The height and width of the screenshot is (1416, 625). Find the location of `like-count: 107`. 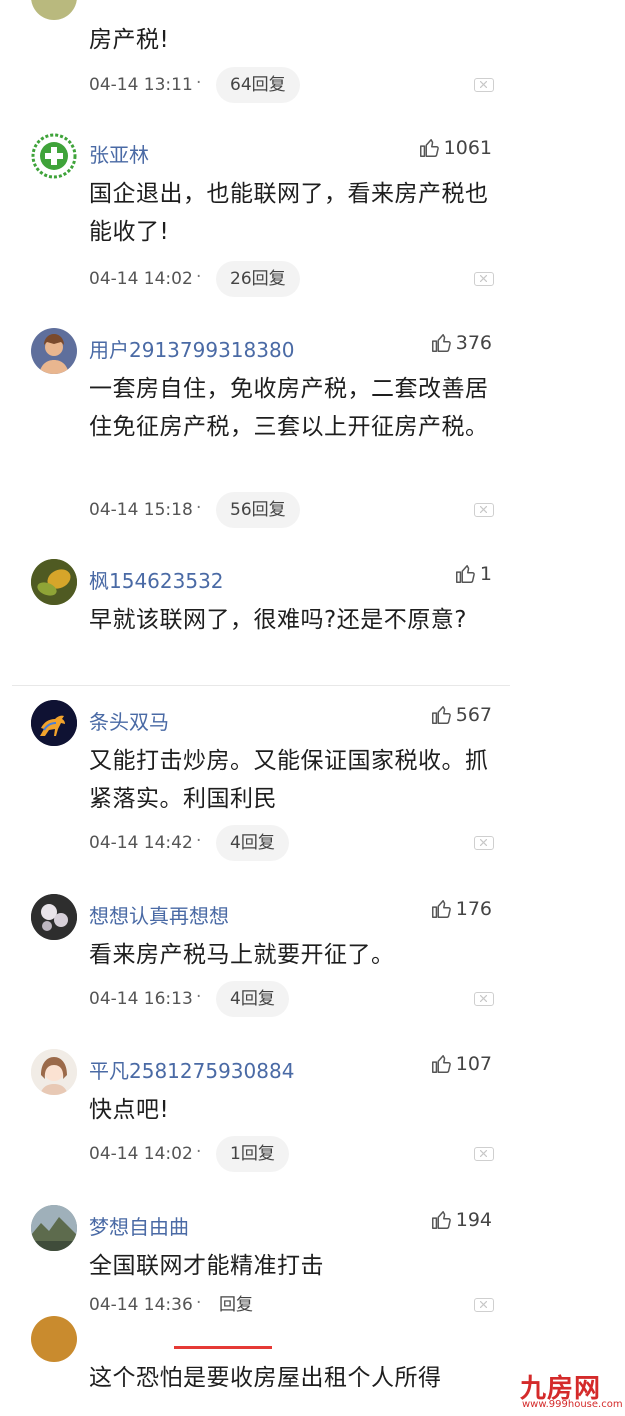

like-count: 107 is located at coordinates (473, 1064).